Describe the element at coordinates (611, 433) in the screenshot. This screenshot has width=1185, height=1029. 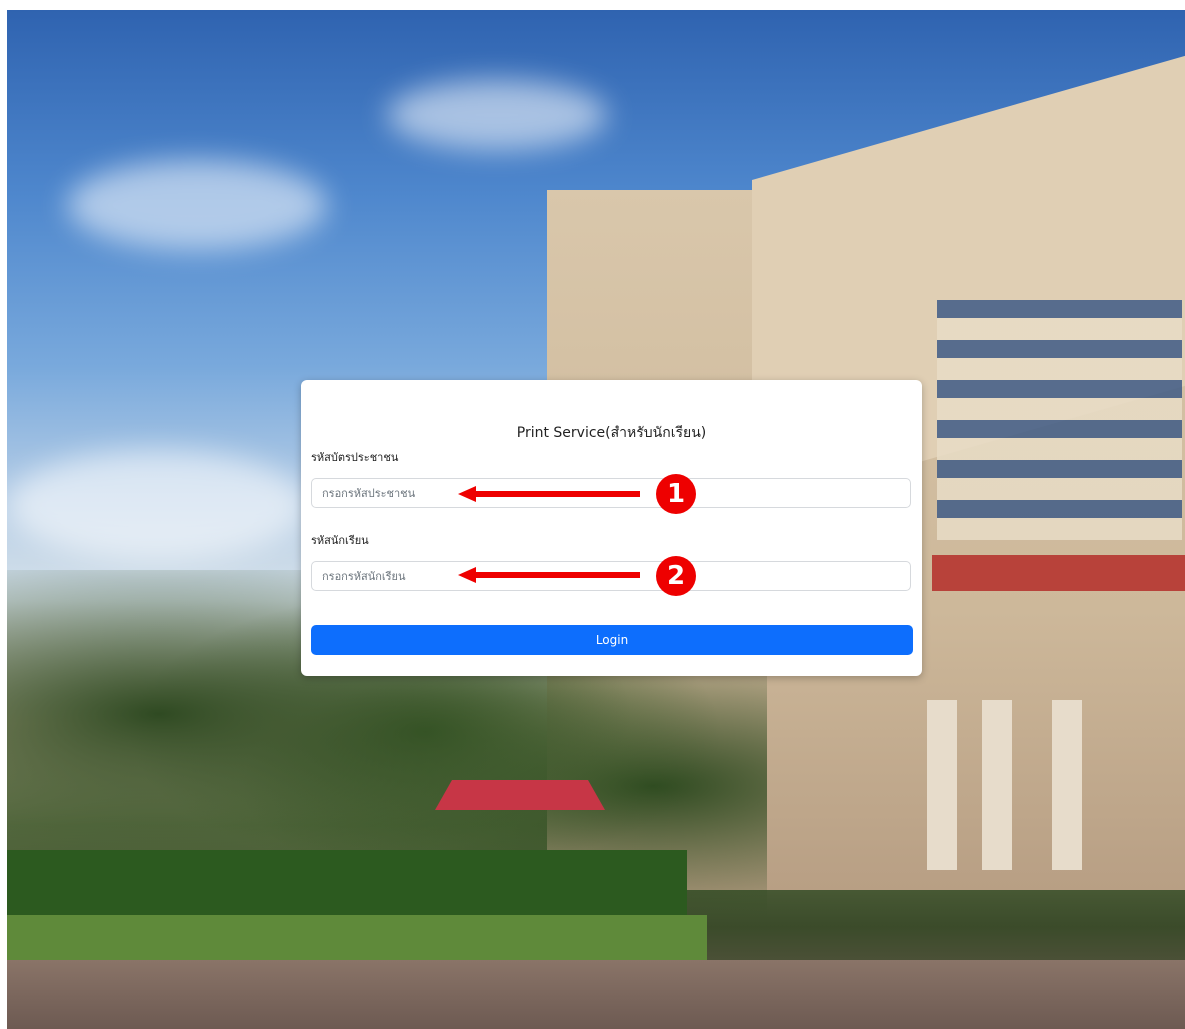
I see `page-title: Print Service(สำหรับนักเรียน)` at that location.